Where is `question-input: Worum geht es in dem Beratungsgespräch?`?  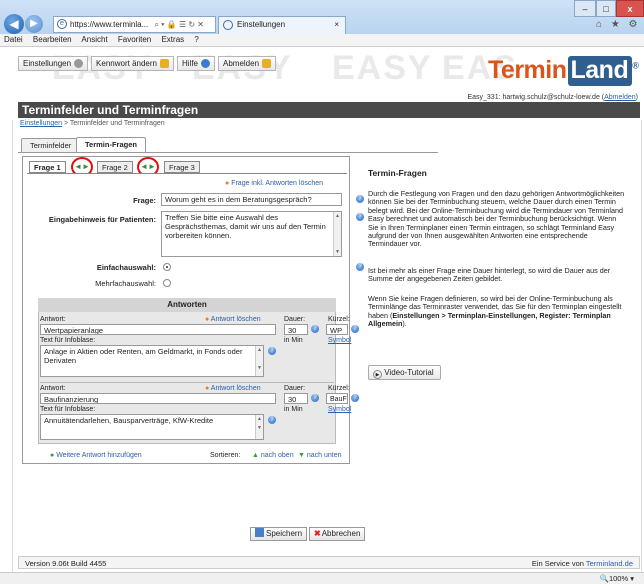 question-input: Worum geht es in dem Beratungsgespräch? is located at coordinates (251, 199).